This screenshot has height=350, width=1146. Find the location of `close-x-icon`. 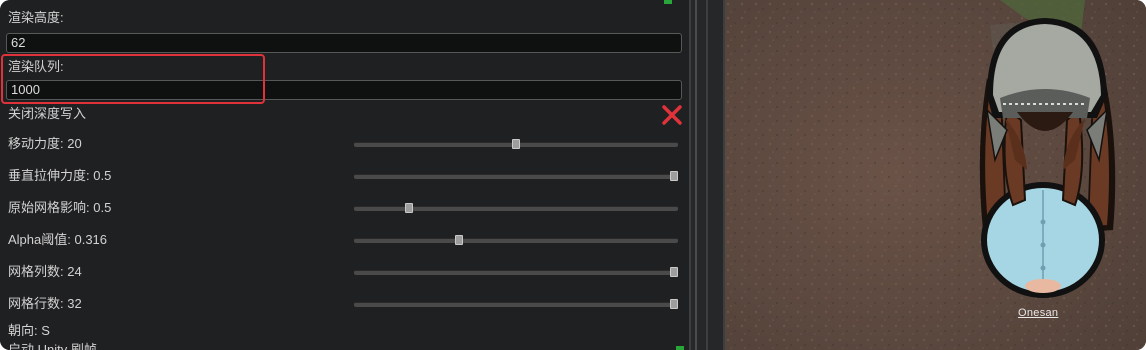

close-x-icon is located at coordinates (672, 115).